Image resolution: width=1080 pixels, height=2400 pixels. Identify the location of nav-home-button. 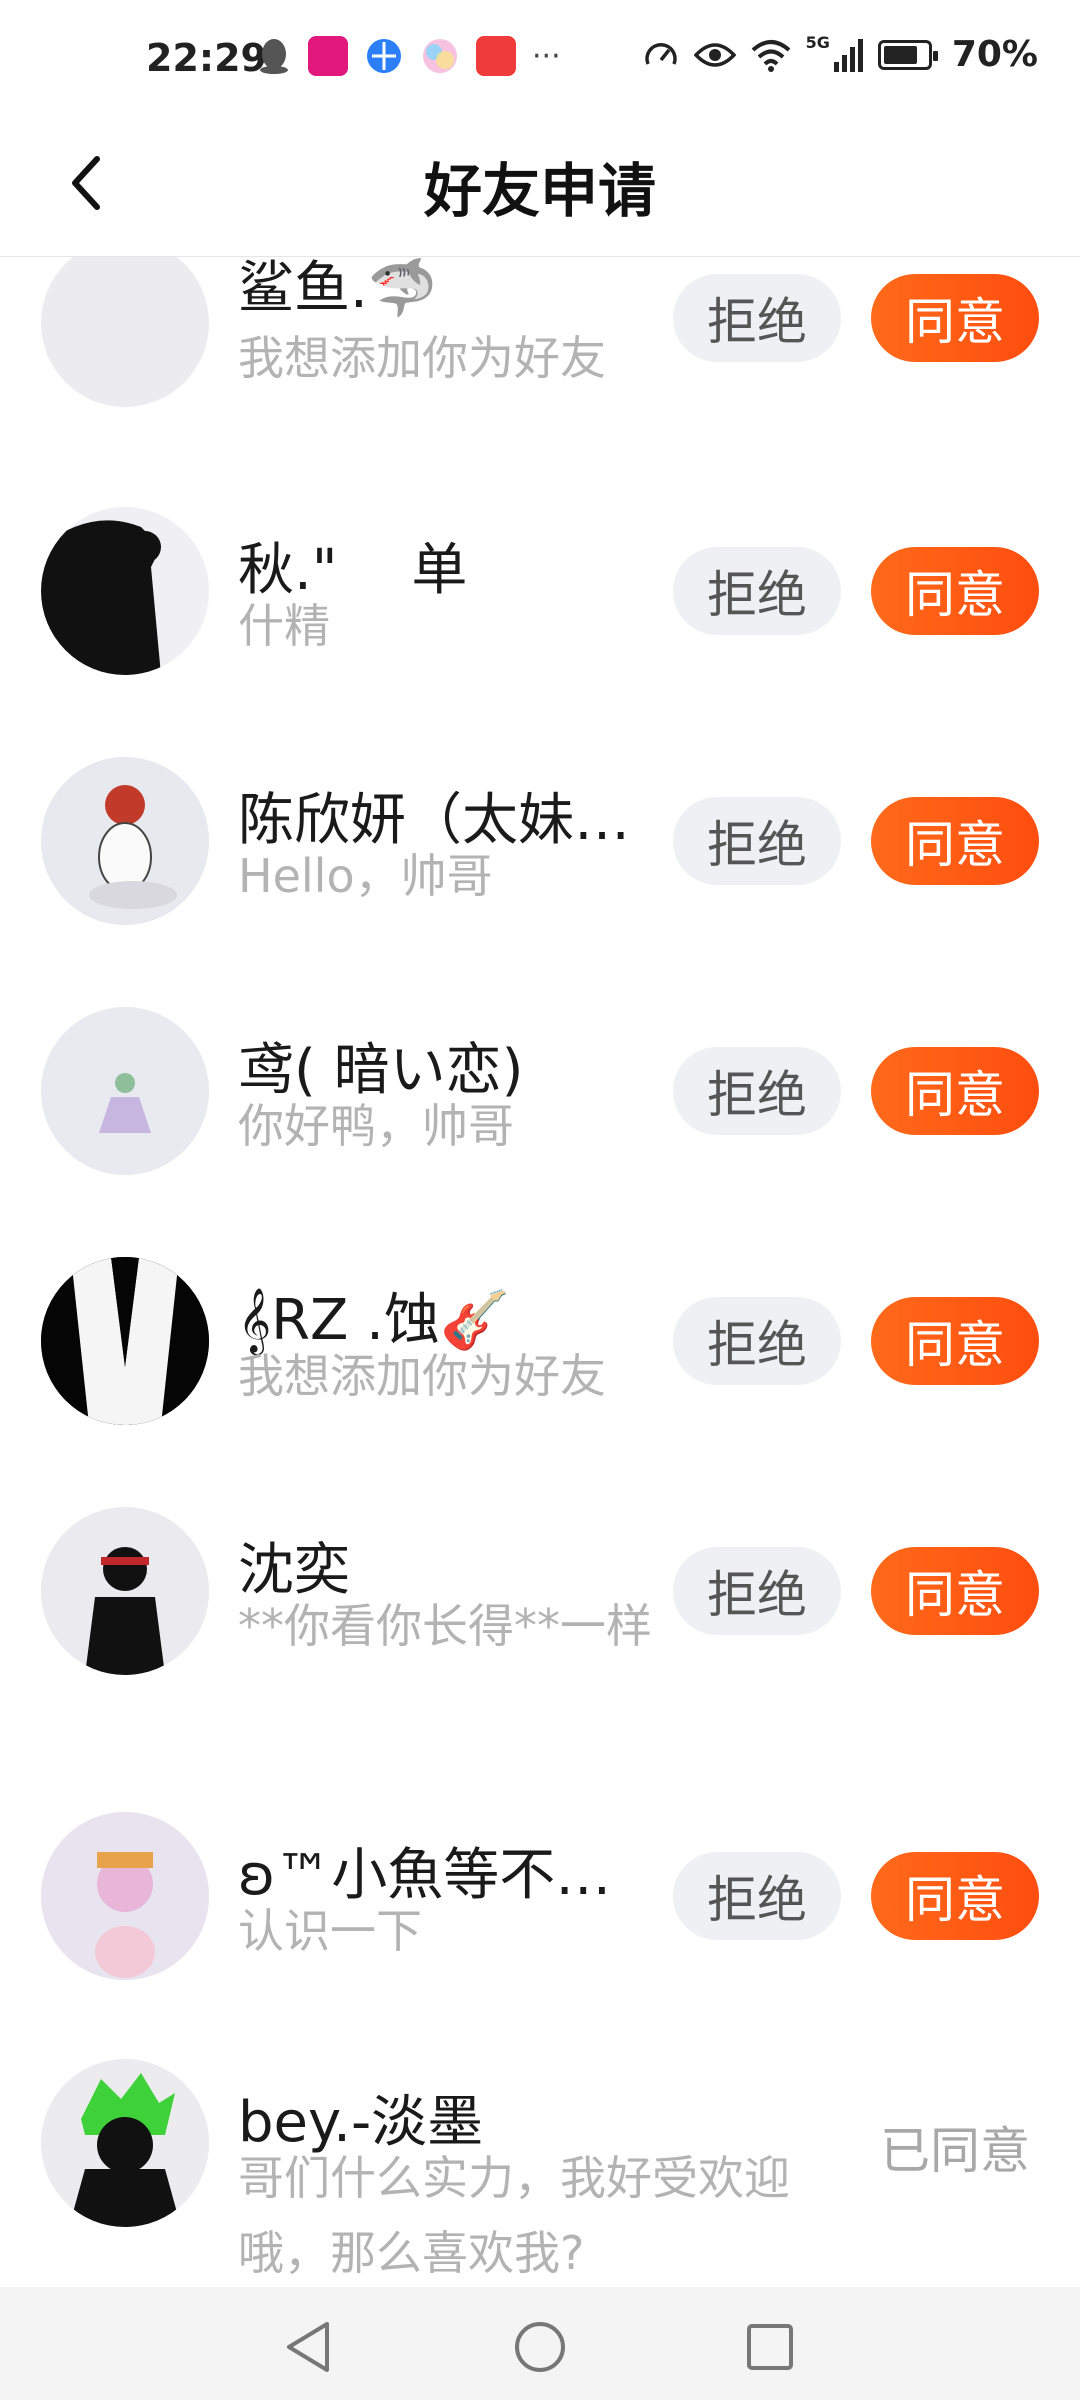
(540, 2347).